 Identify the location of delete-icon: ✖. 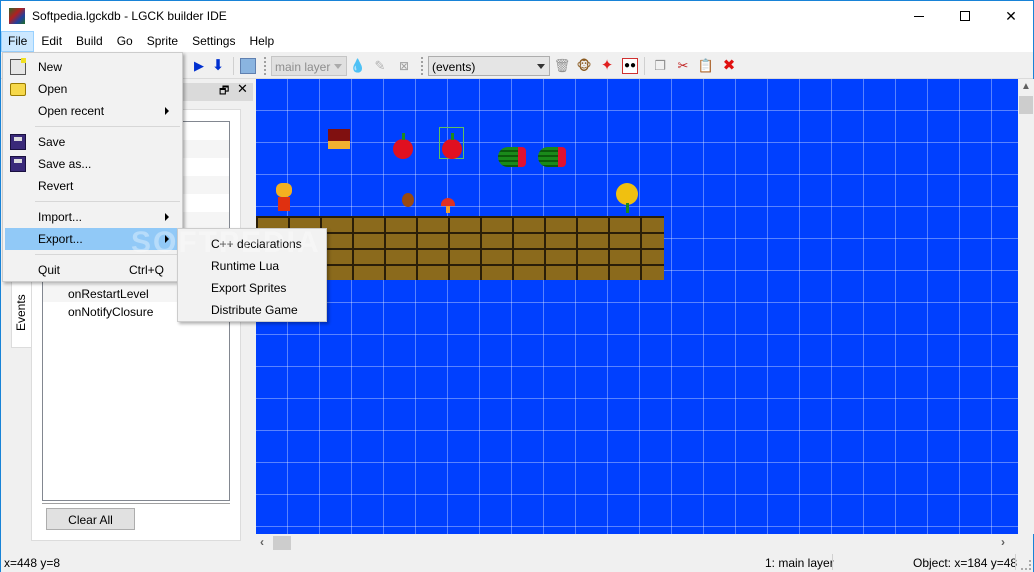
(729, 66).